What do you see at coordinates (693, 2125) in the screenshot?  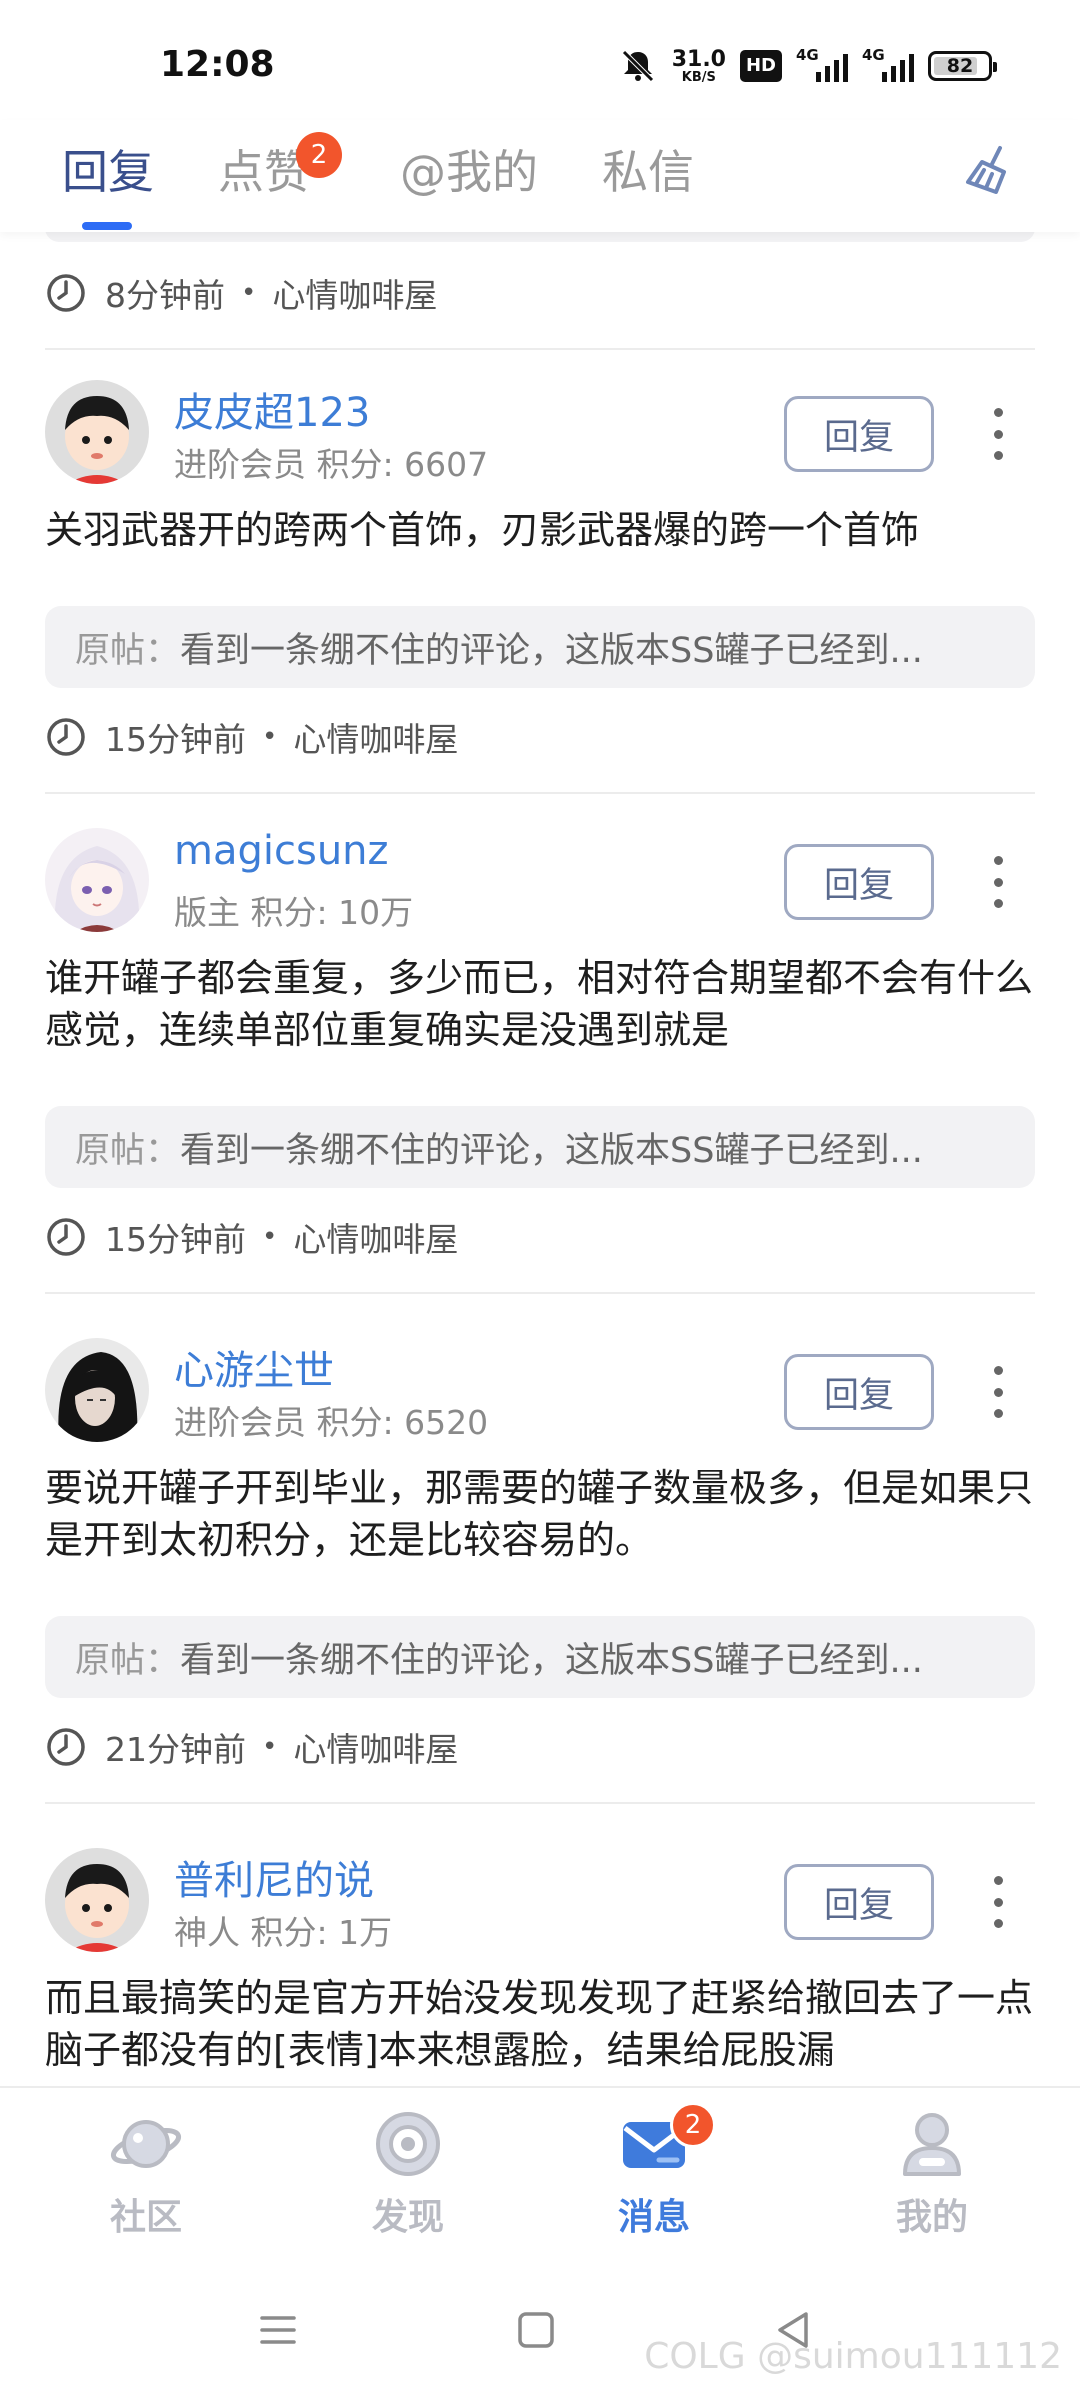 I see `messages-badge: 2` at bounding box center [693, 2125].